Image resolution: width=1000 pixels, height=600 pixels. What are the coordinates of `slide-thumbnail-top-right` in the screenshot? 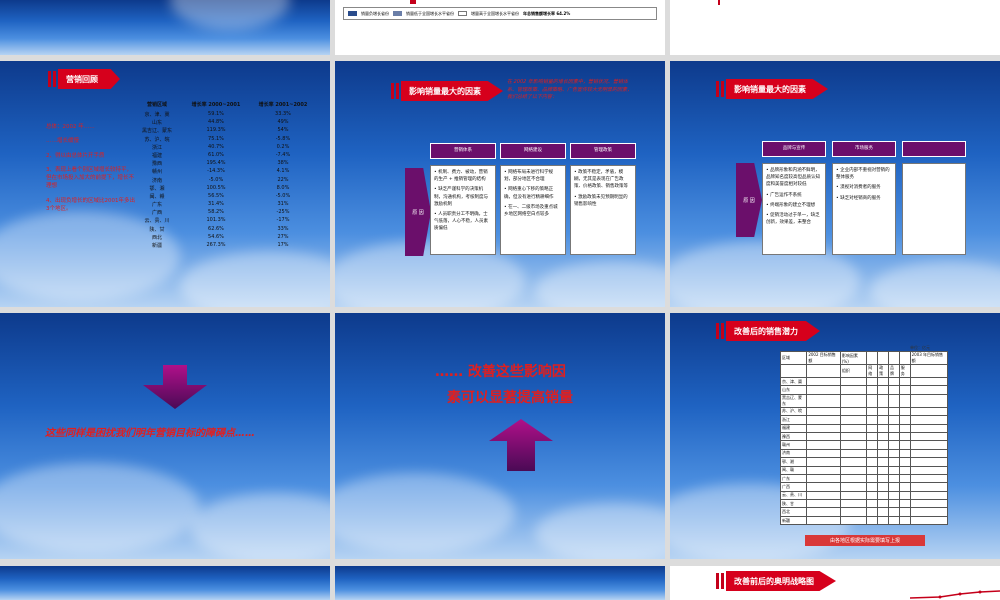 It's located at (835, 27).